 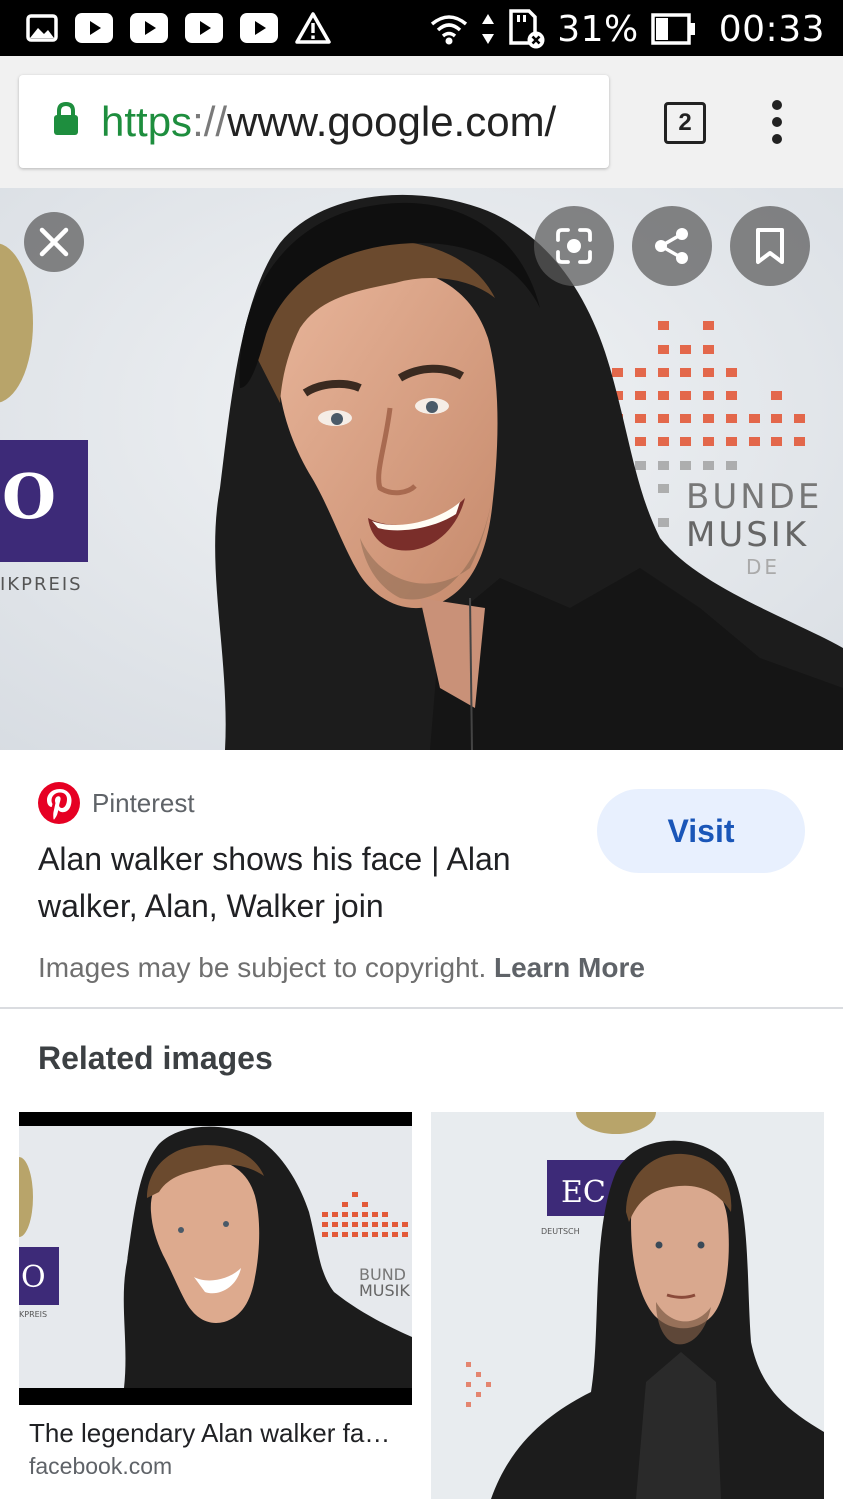 I want to click on battery-percent: 31%, so click(x=598, y=29).